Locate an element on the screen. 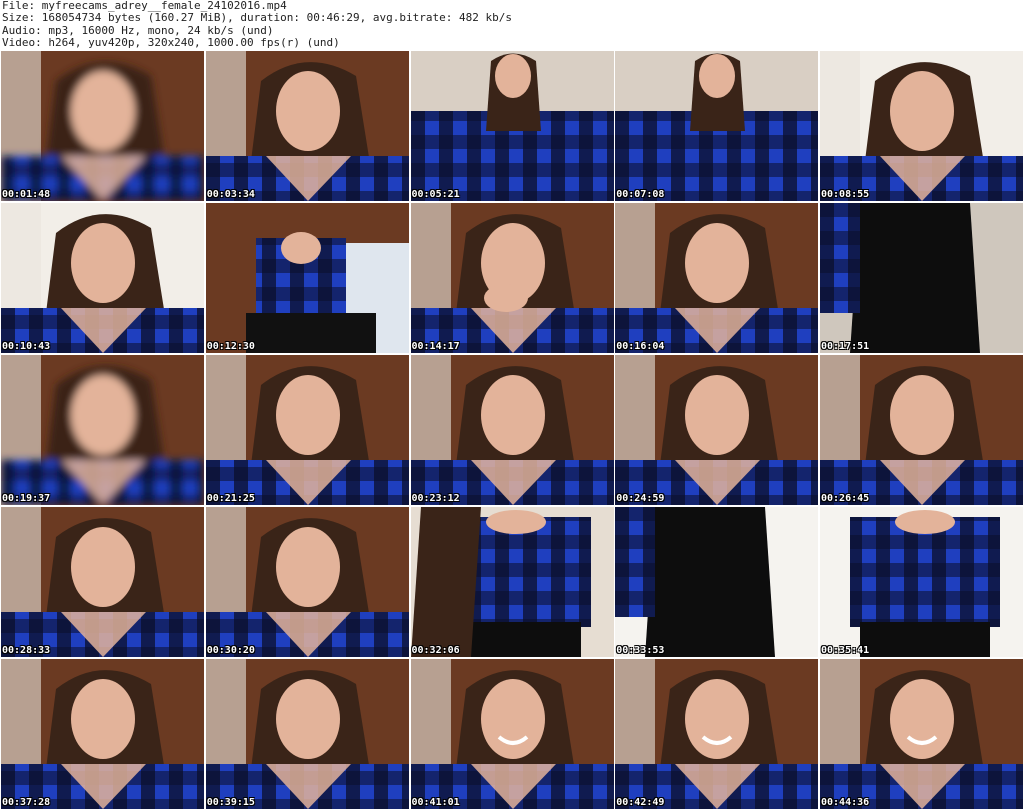 This screenshot has height=811, width=1024. video-thumbnail: 00:30:20 is located at coordinates (307, 582).